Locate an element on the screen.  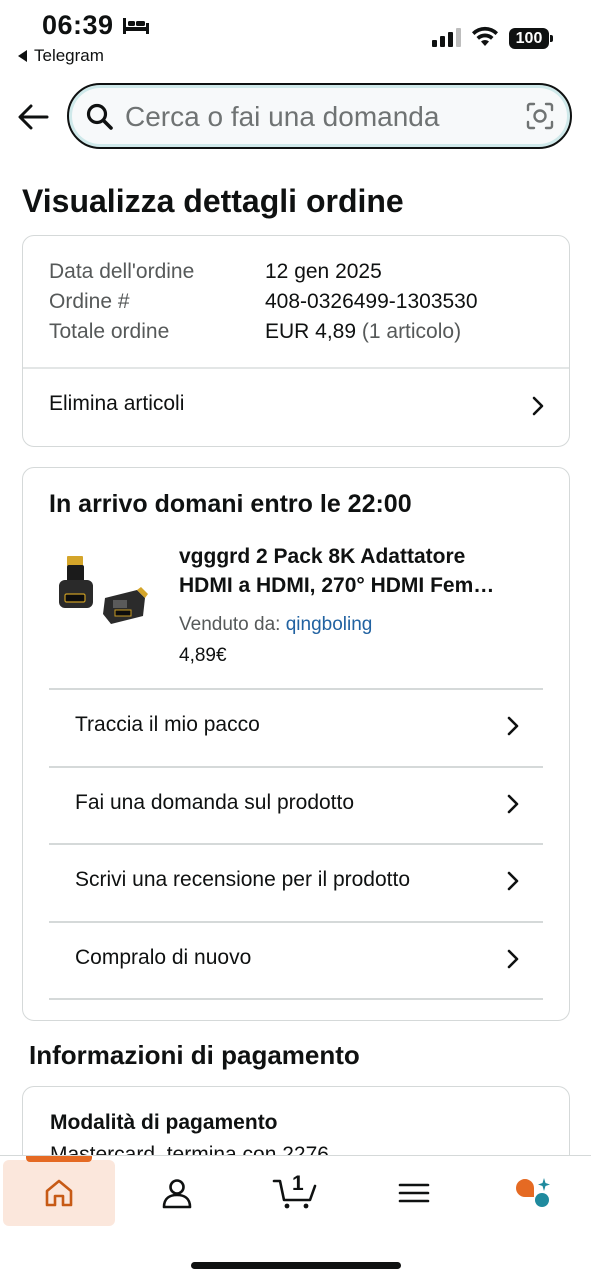
sleep-focus-icon is located at coordinates (136, 26).